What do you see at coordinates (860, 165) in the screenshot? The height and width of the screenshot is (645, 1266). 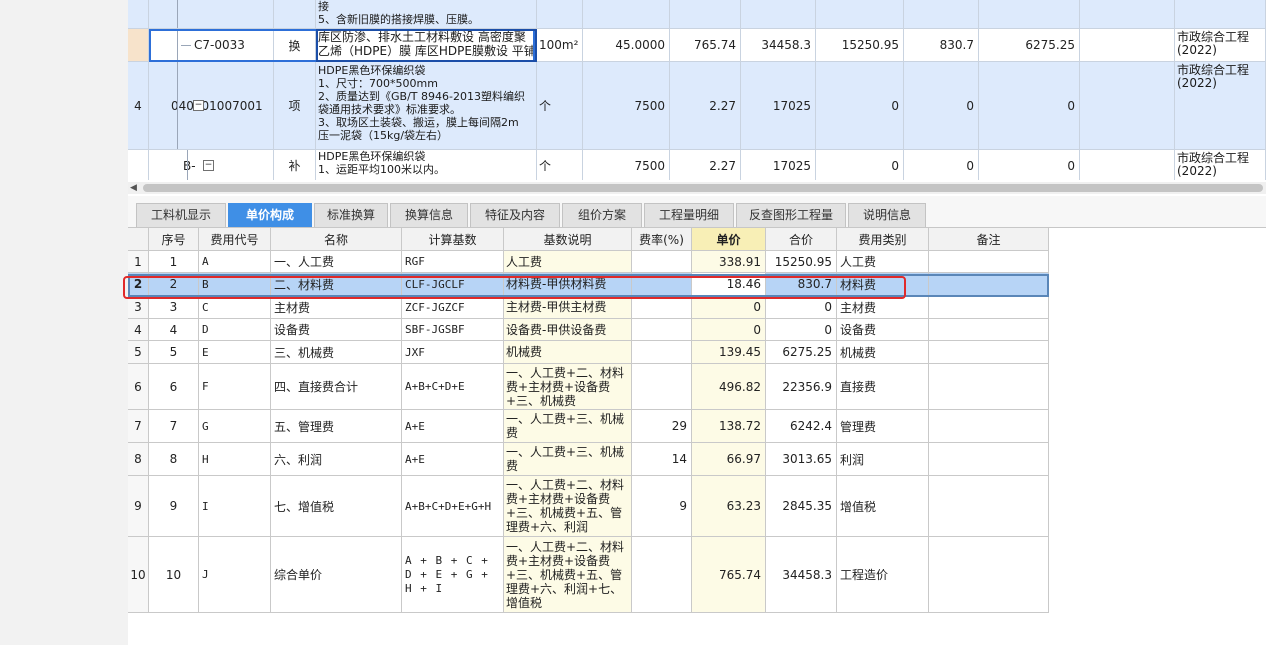 I see `bill-cell-f1: 0` at bounding box center [860, 165].